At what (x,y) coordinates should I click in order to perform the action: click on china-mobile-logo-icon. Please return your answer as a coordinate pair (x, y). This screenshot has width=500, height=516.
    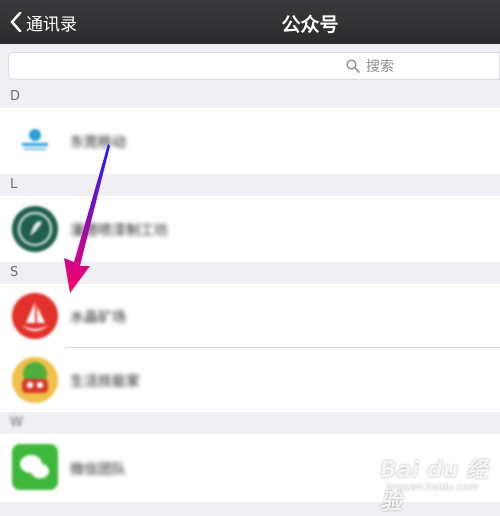
    Looking at the image, I should click on (35, 141).